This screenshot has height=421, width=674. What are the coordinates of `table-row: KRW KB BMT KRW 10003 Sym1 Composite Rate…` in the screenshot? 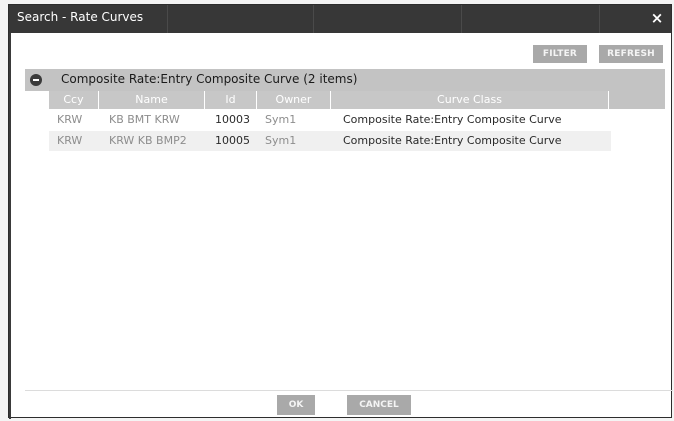 It's located at (330, 120).